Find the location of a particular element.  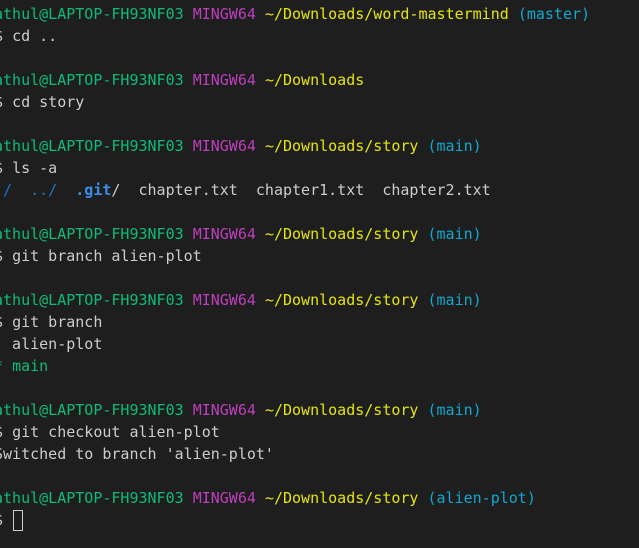

command-line: $ ls -a is located at coordinates (28, 168).